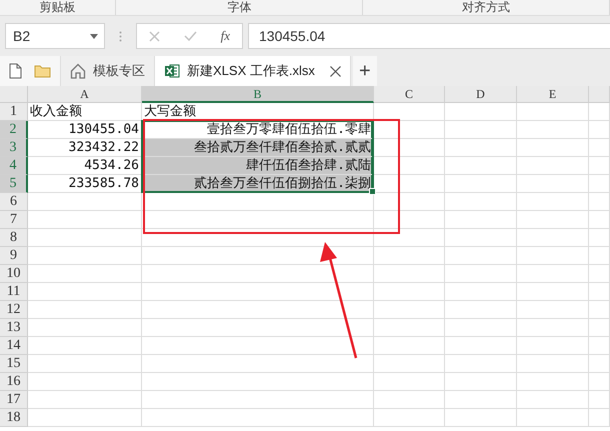  I want to click on row-header: 11, so click(14, 292).